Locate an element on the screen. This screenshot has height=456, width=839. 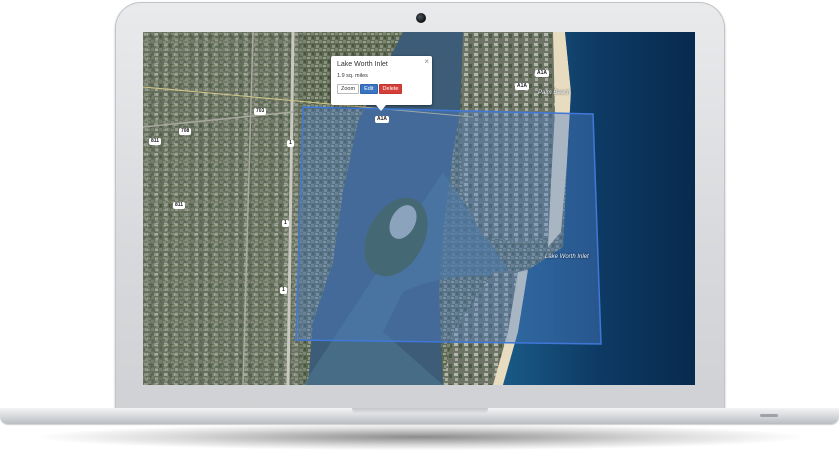
camera-icon is located at coordinates (421, 18).